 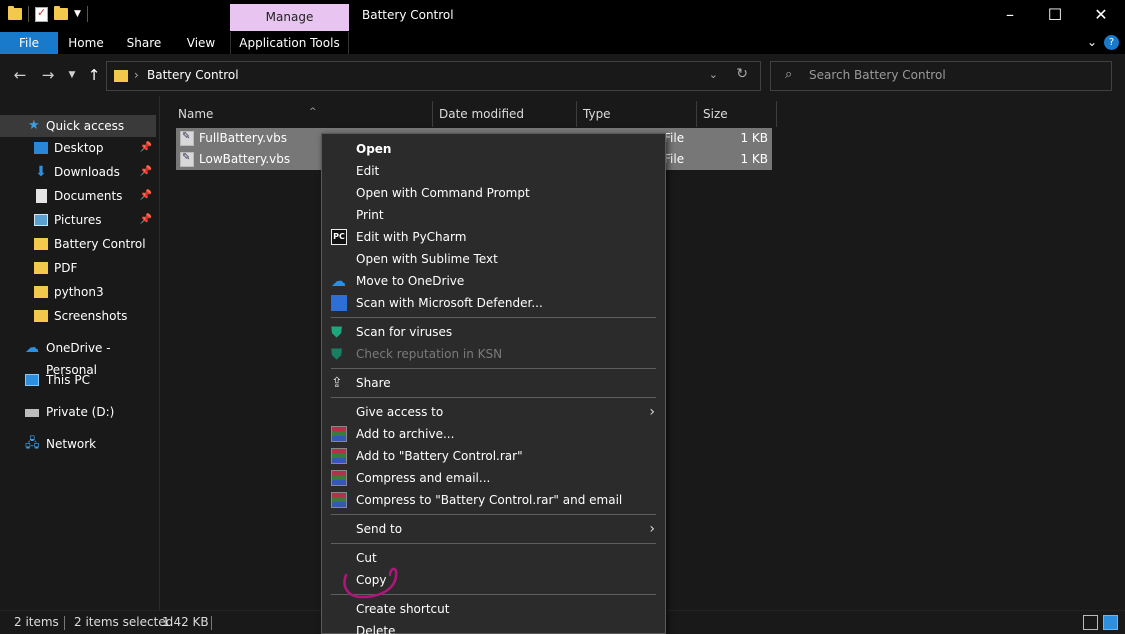 I want to click on column-header-date-modified: Date modified, so click(x=505, y=114).